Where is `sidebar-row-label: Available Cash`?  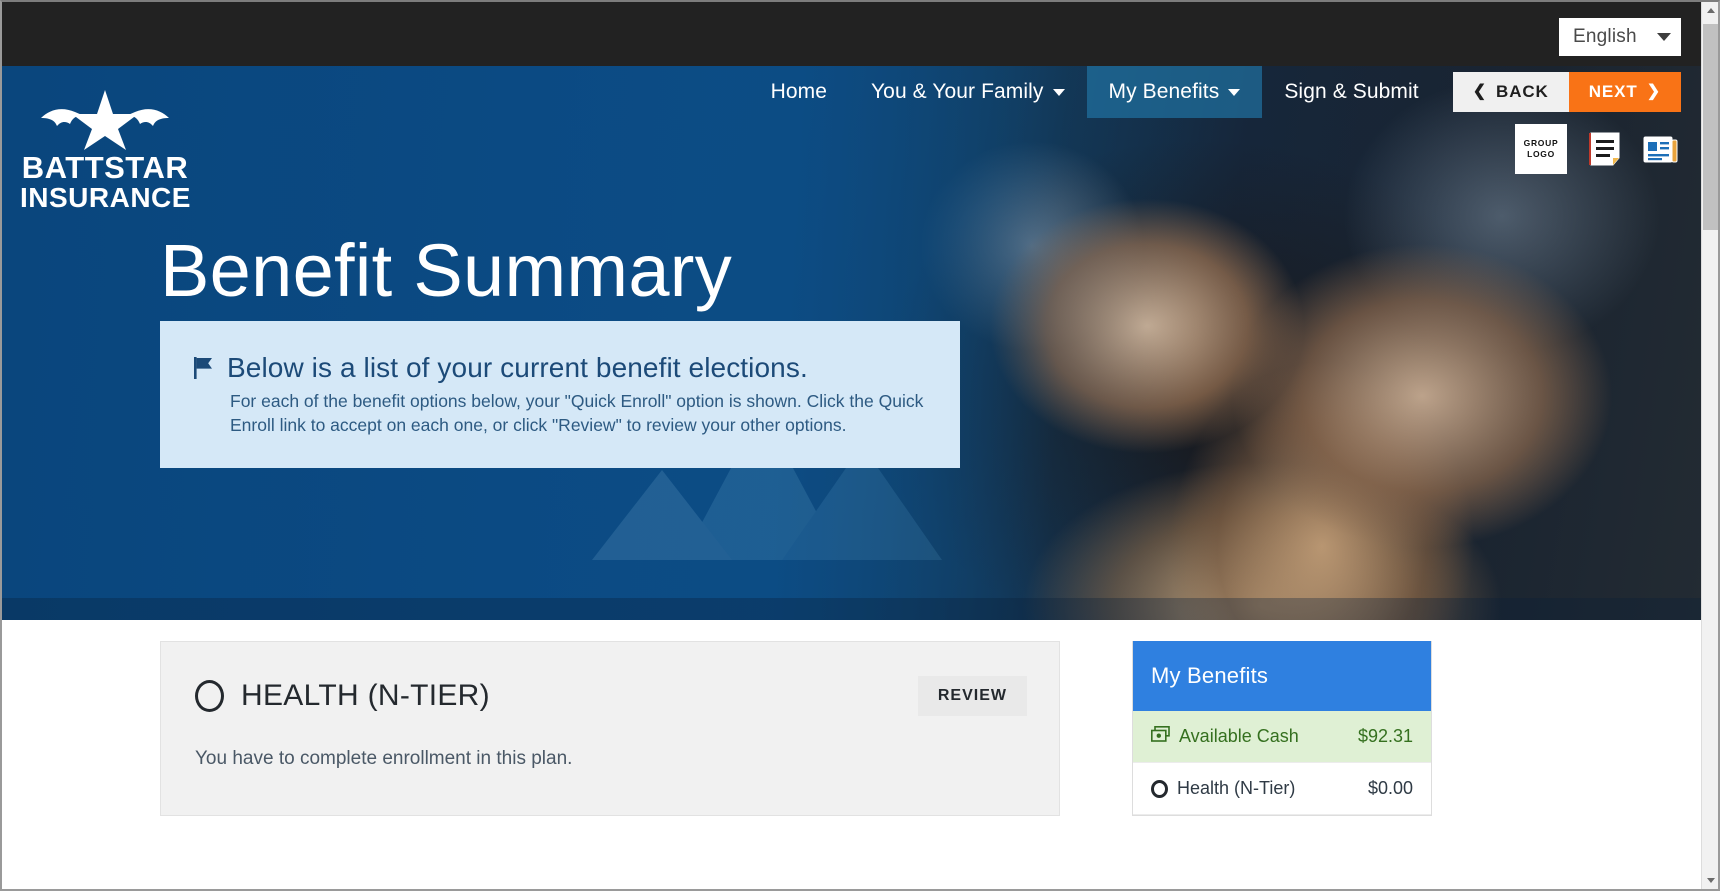
sidebar-row-label: Available Cash is located at coordinates (1239, 736).